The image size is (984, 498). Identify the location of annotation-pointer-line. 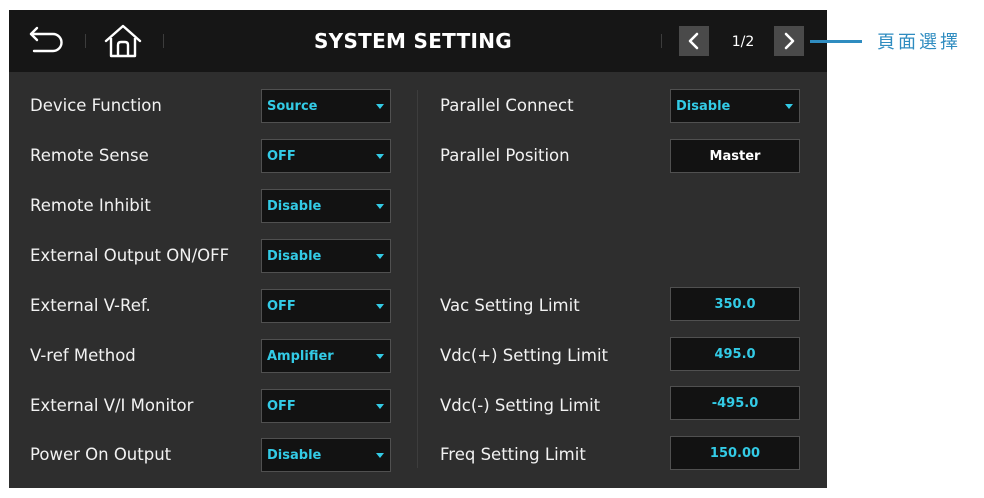
(836, 41).